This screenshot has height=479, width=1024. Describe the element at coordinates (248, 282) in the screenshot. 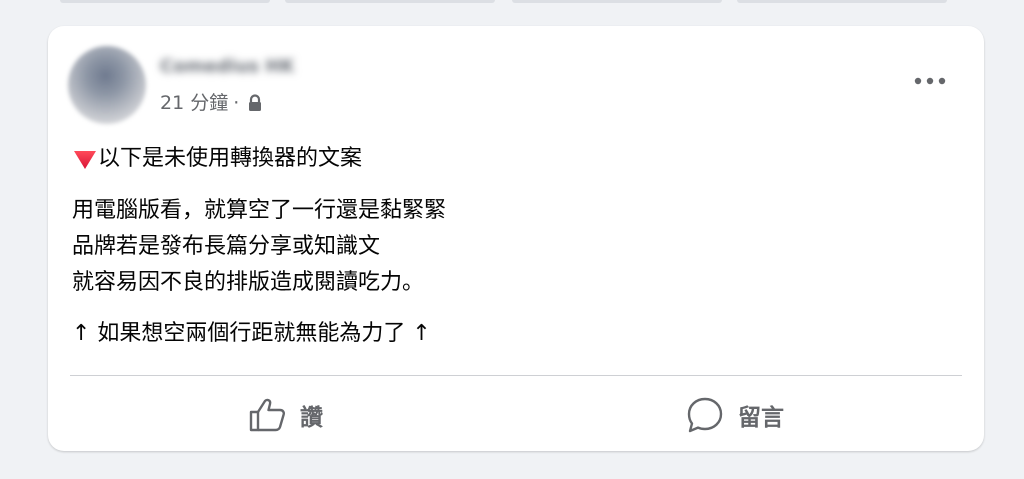

I see `post-line-4: 就容易因不良的排版造成閱讀吃力。` at that location.